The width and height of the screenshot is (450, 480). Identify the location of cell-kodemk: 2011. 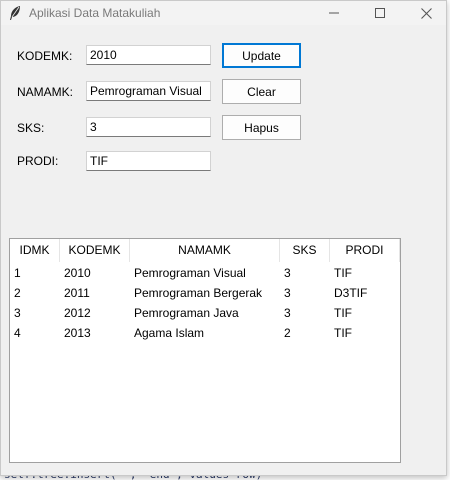
(77, 293).